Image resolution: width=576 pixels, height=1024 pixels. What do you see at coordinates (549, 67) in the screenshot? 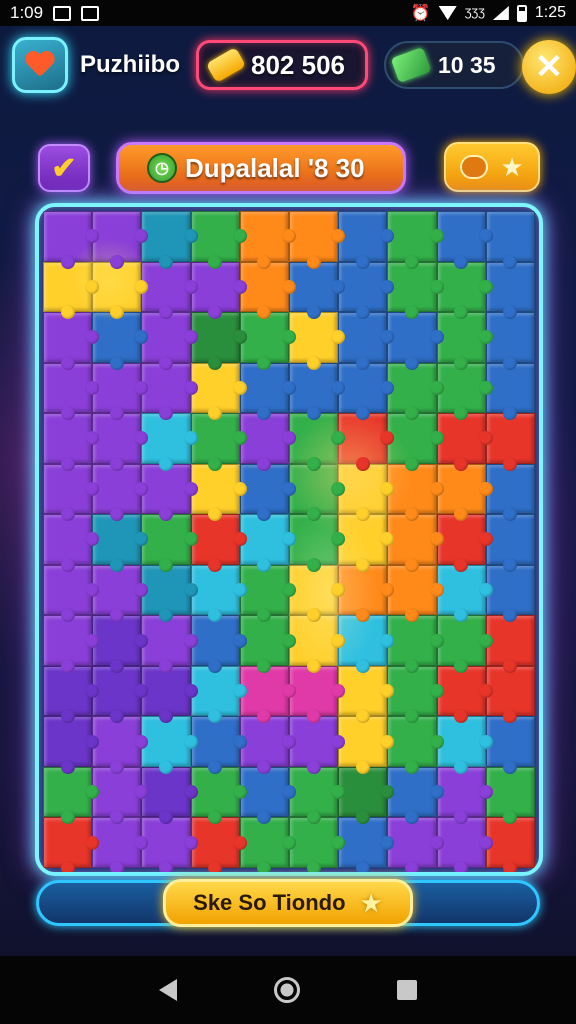
I see `close-button: ✕` at bounding box center [549, 67].